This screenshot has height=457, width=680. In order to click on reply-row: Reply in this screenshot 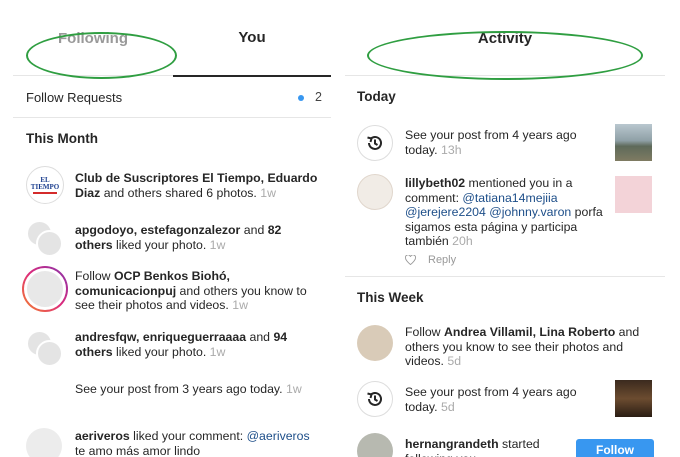, I will do `click(430, 260)`.